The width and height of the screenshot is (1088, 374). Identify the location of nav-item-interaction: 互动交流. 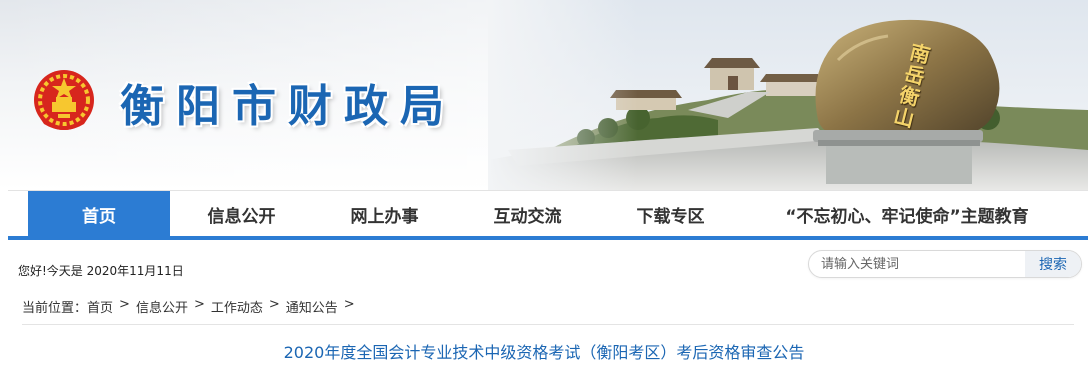
(527, 214).